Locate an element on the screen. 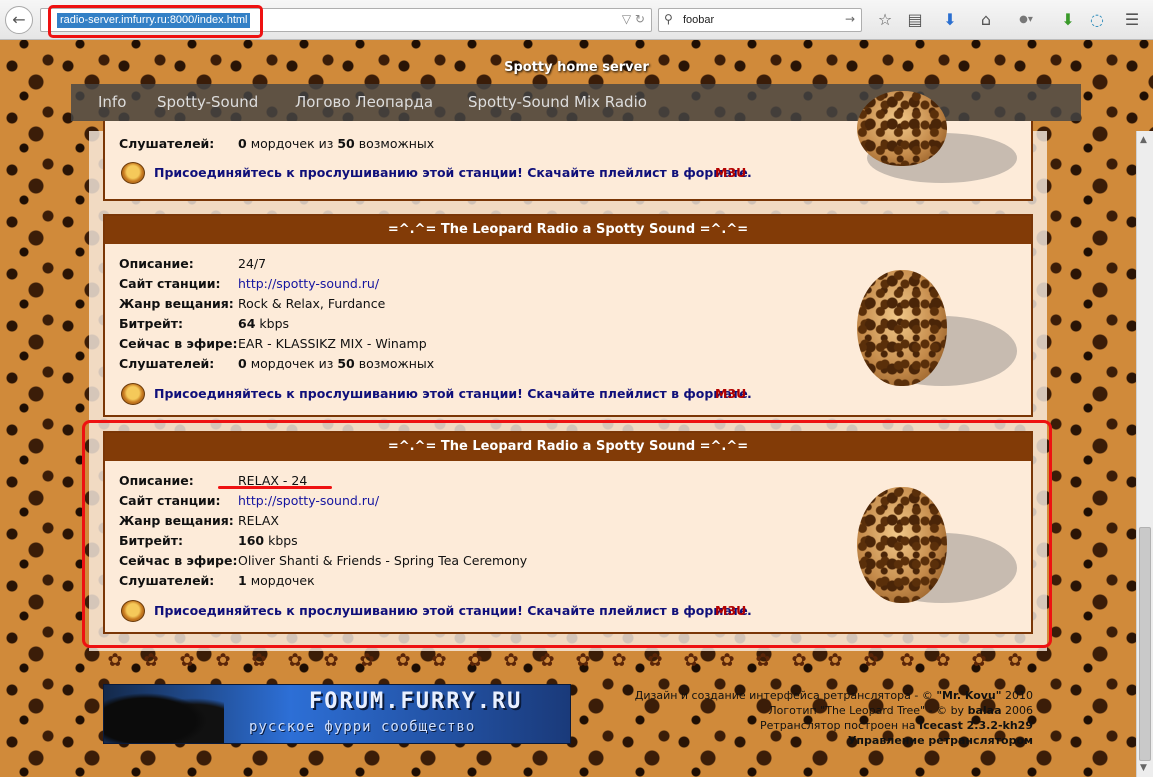 The height and width of the screenshot is (777, 1153). forum-banner: FORUM.FURRY.RU русское фурри сообщество is located at coordinates (337, 714).